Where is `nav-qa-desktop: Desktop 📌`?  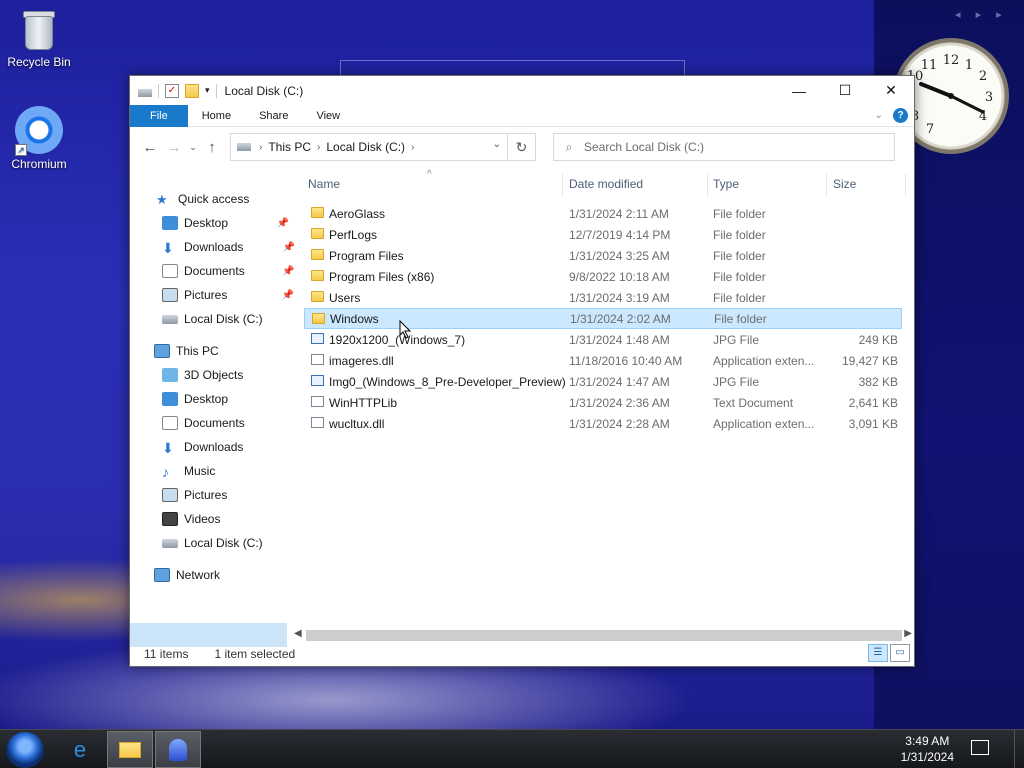 nav-qa-desktop: Desktop 📌 is located at coordinates (225, 223).